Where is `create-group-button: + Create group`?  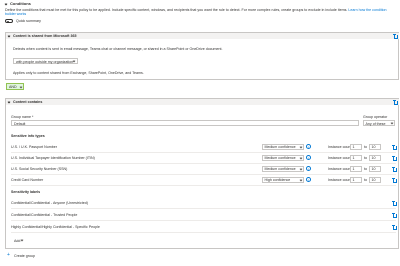
create-group-button: + Create group is located at coordinates (27, 256).